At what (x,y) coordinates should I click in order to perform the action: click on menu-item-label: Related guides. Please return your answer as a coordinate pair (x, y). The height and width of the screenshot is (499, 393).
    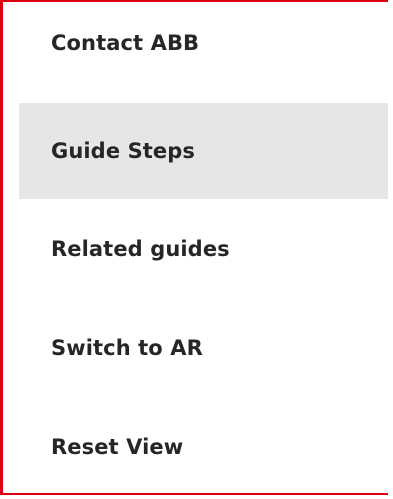
    Looking at the image, I should click on (140, 249).